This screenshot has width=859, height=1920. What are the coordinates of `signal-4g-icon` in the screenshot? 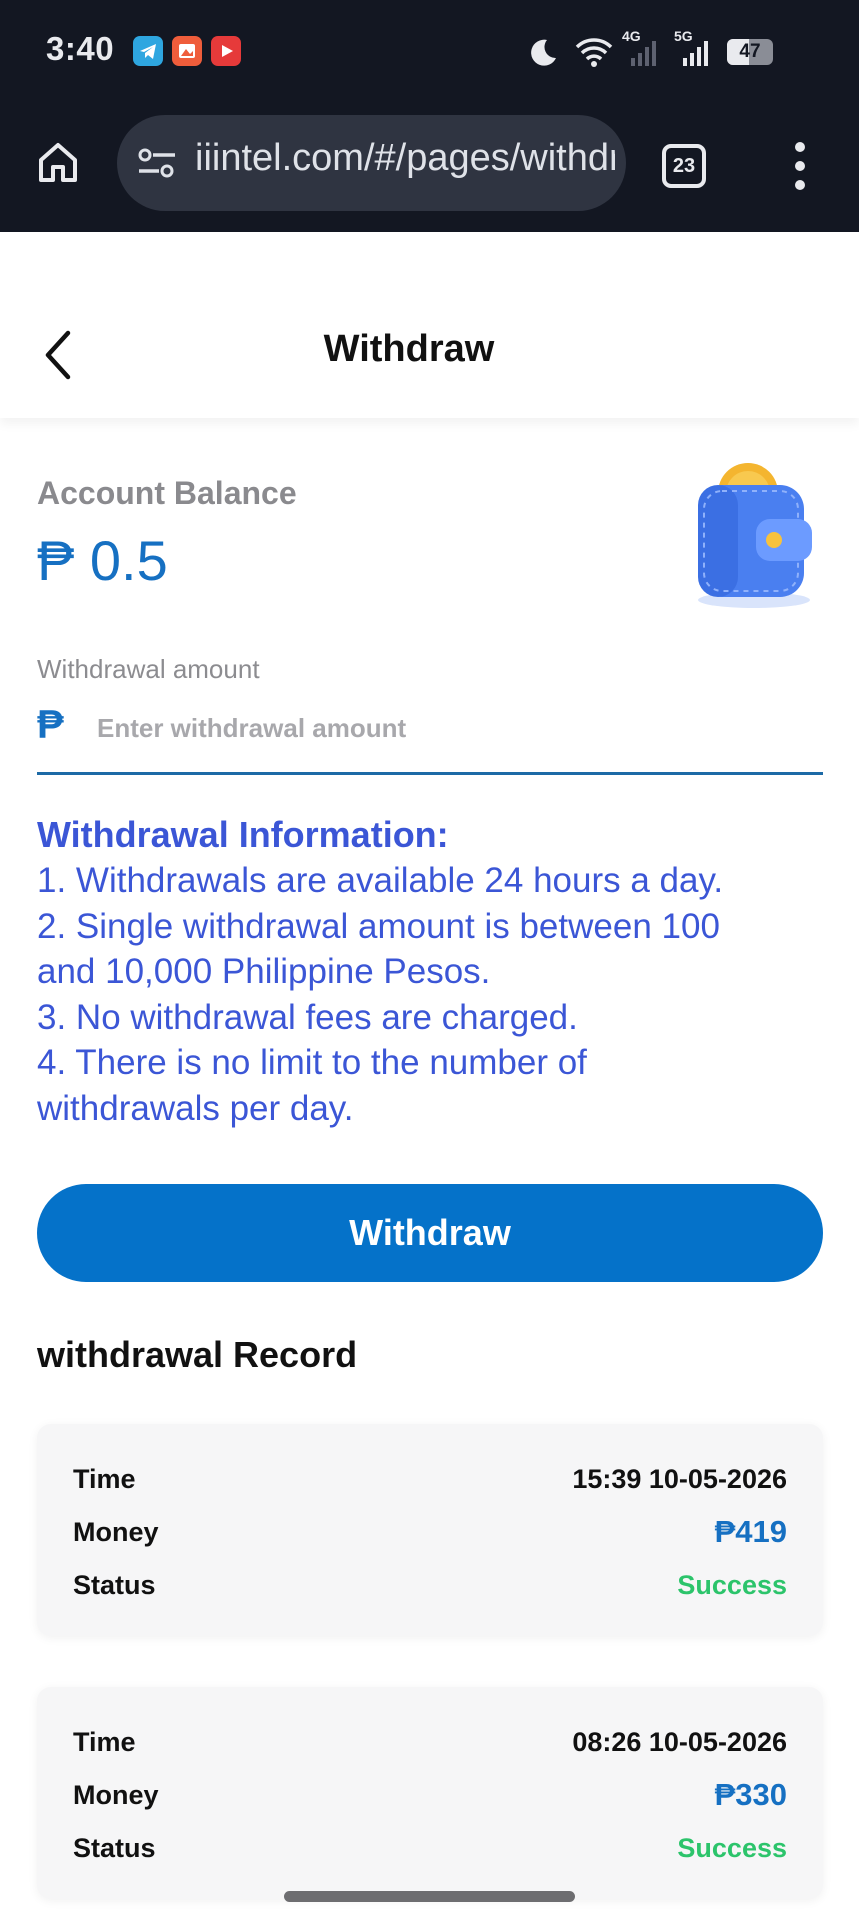 It's located at (643, 53).